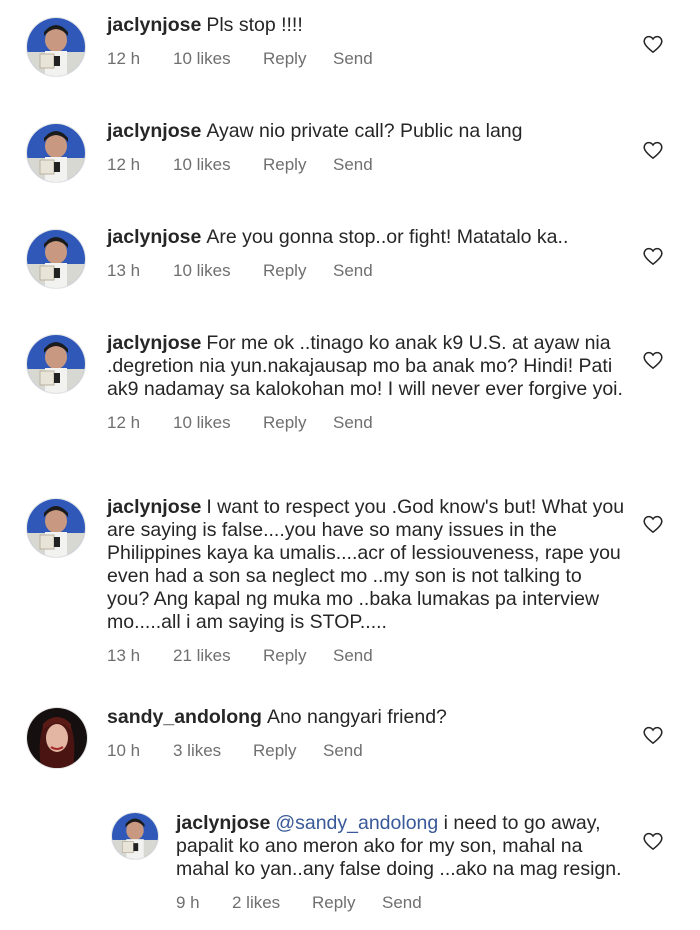 The image size is (700, 930). What do you see at coordinates (184, 717) in the screenshot?
I see `comment-username: sandy_andolong` at bounding box center [184, 717].